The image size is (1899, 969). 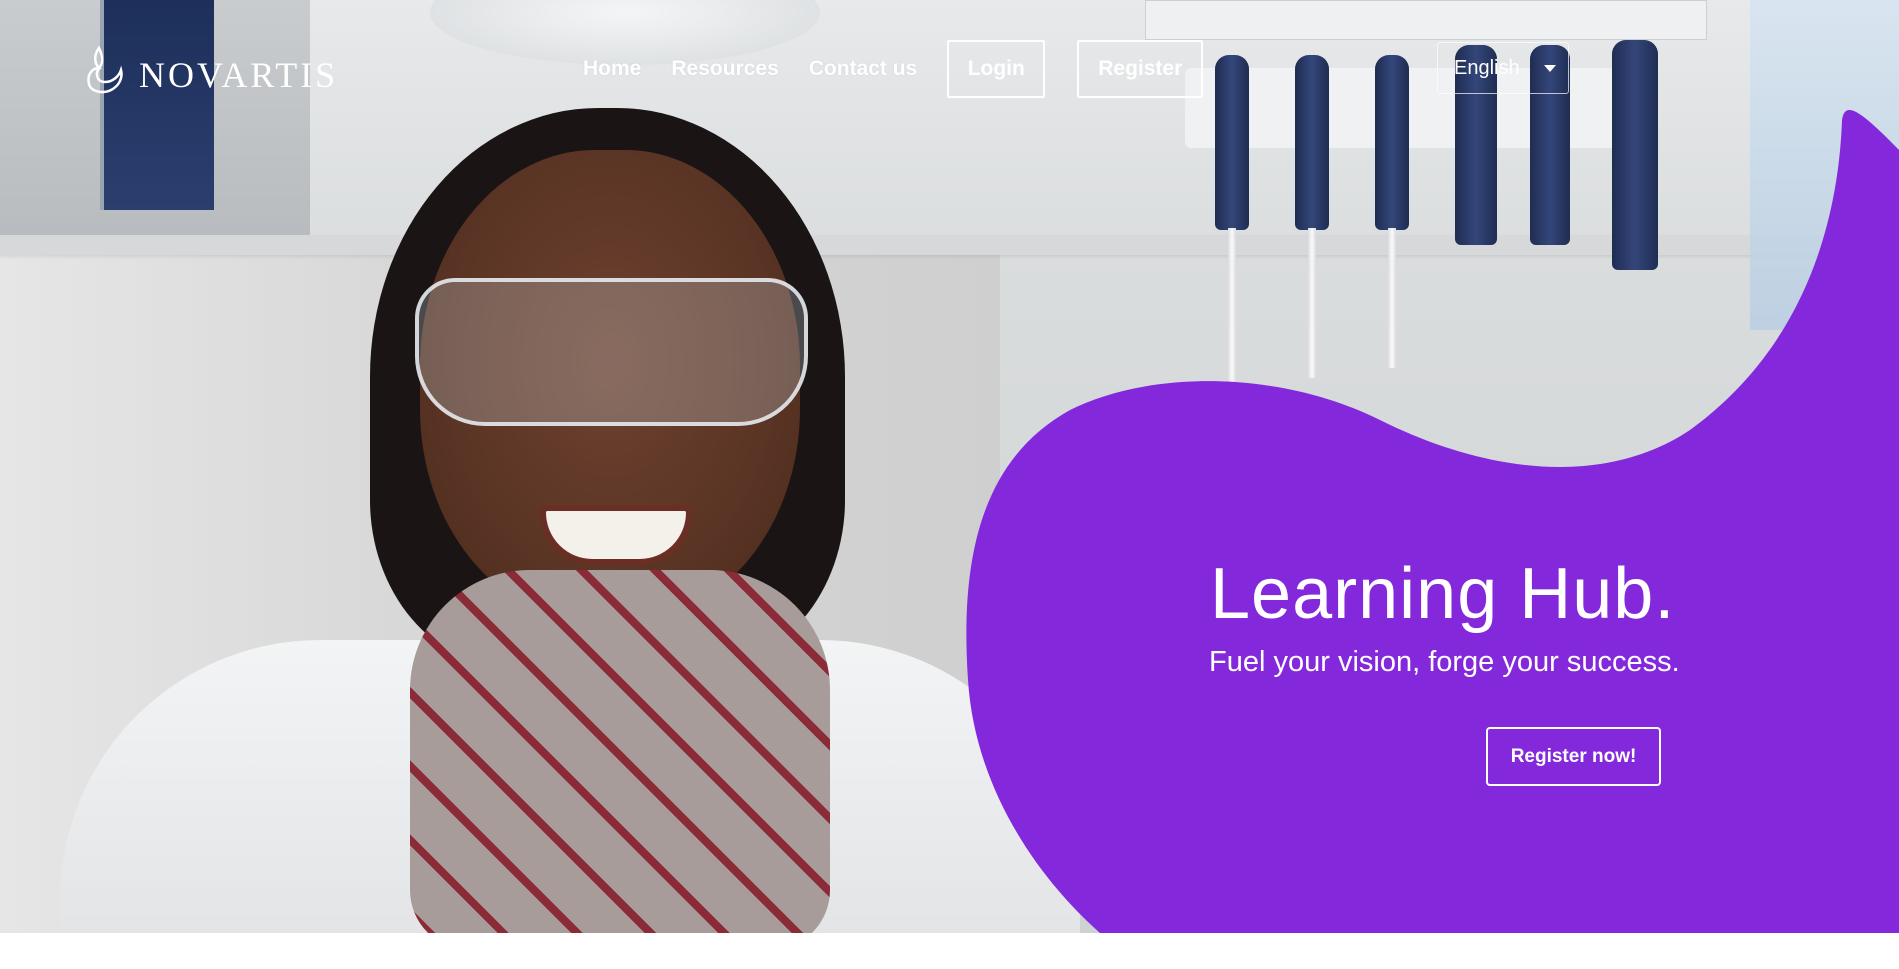 I want to click on register-now-button: Register now!, so click(x=1573, y=756).